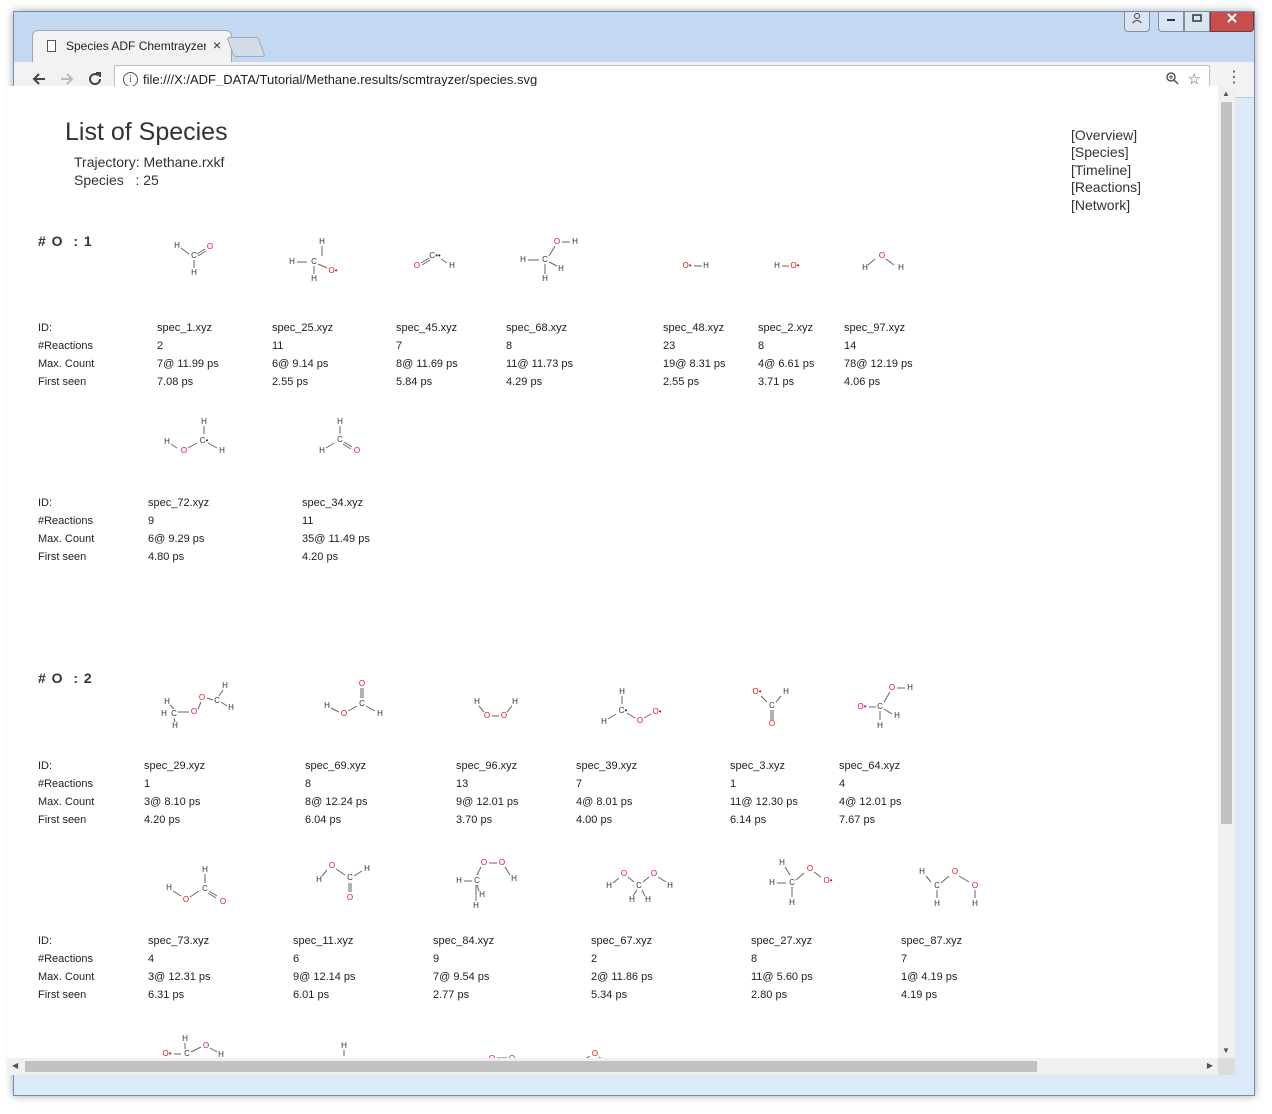  I want to click on close-window-icon, so click(1232, 22).